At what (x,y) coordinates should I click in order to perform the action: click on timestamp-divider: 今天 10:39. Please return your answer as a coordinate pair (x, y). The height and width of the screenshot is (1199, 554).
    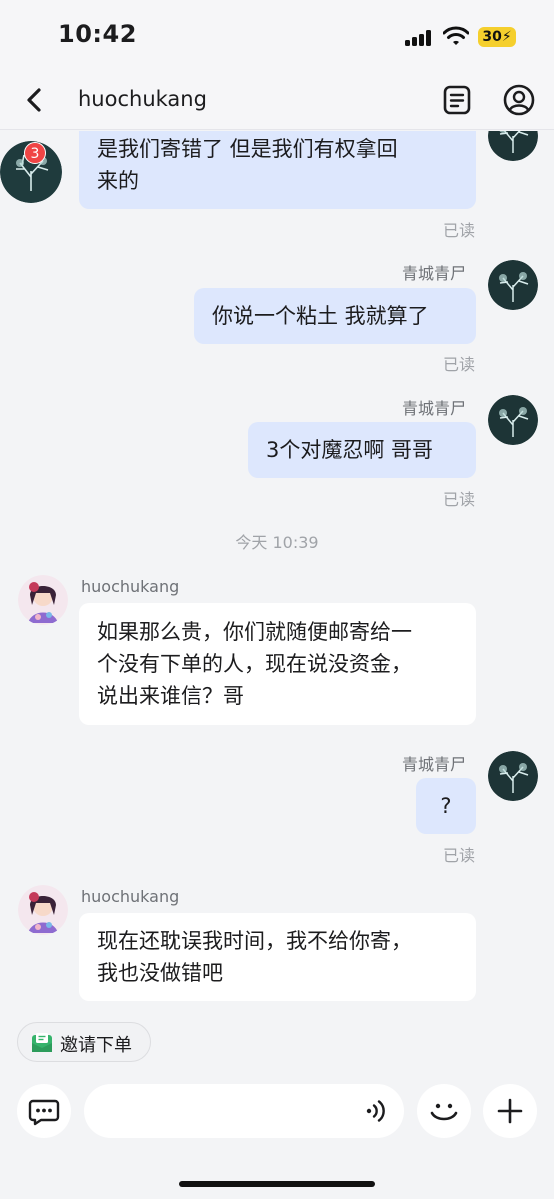
    Looking at the image, I should click on (277, 542).